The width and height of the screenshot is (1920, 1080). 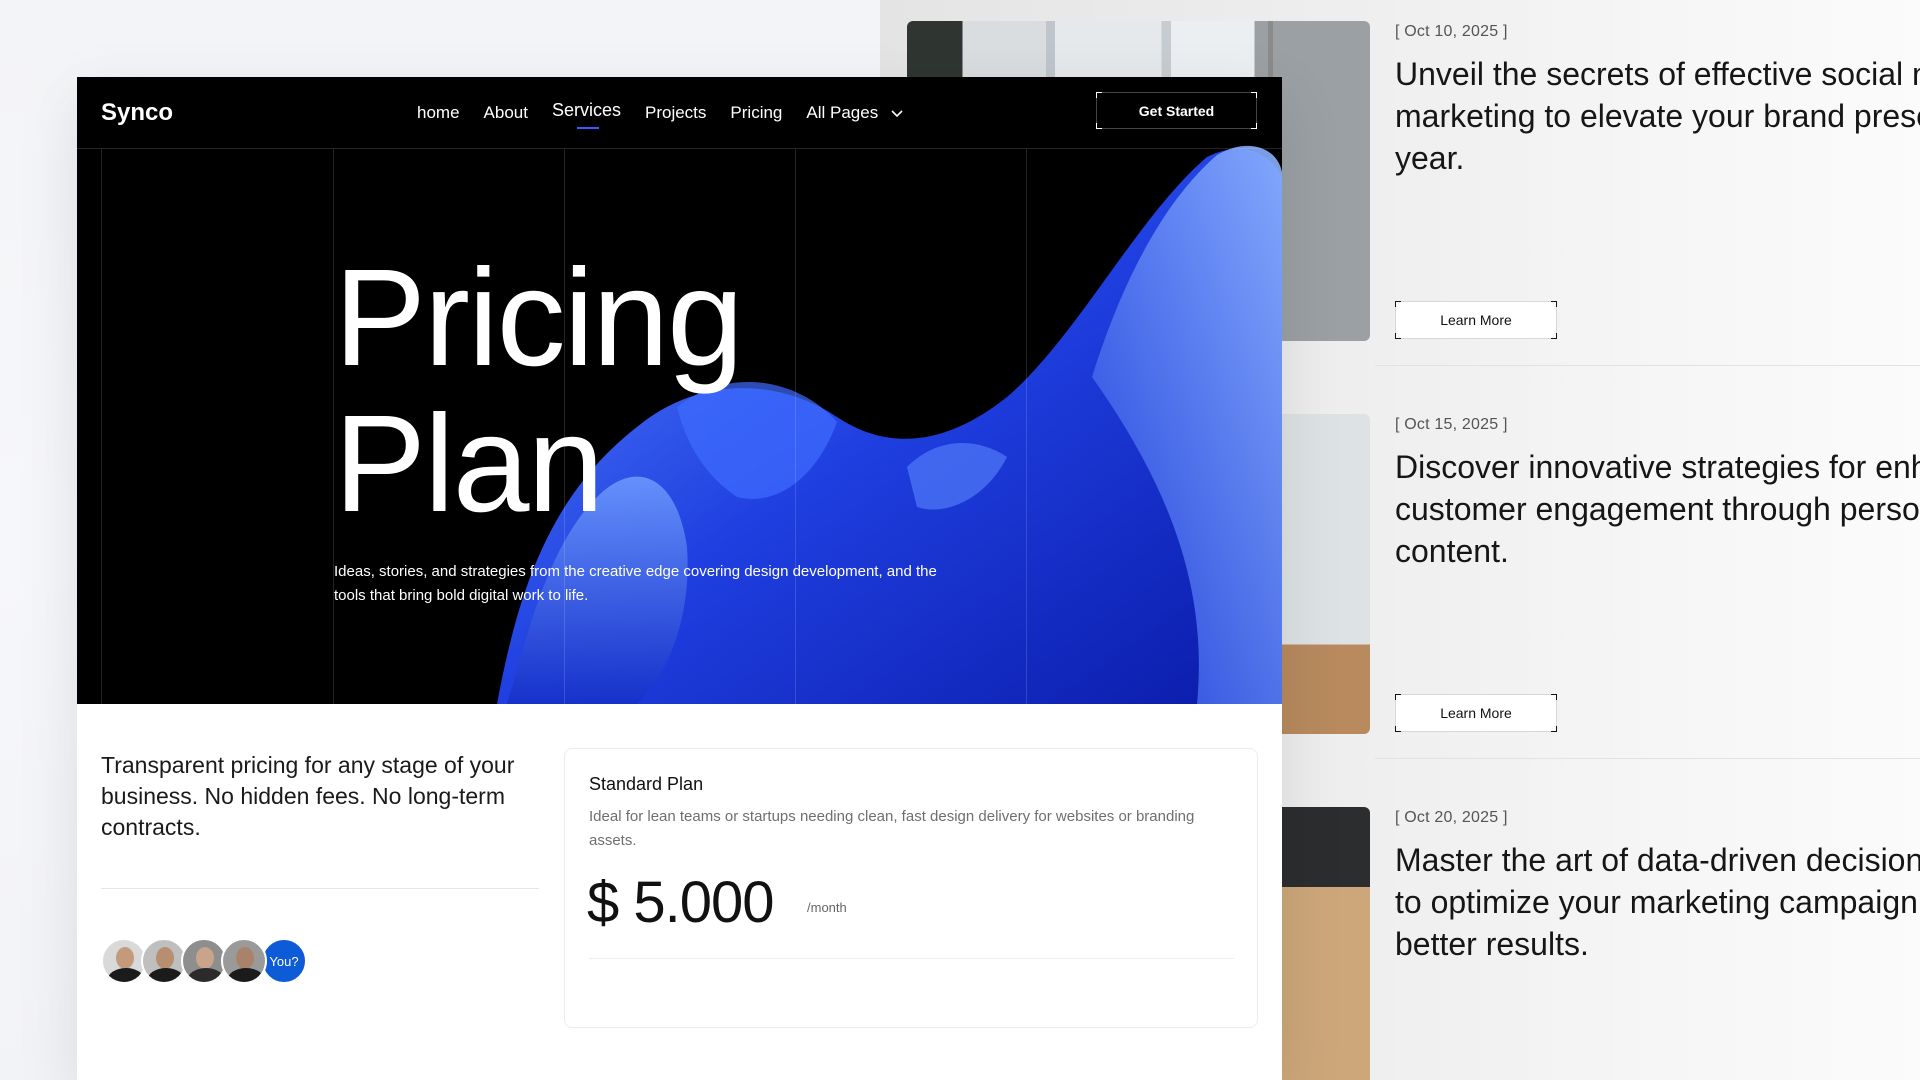 What do you see at coordinates (681, 902) in the screenshot?
I see `plan-price: $ 5.000` at bounding box center [681, 902].